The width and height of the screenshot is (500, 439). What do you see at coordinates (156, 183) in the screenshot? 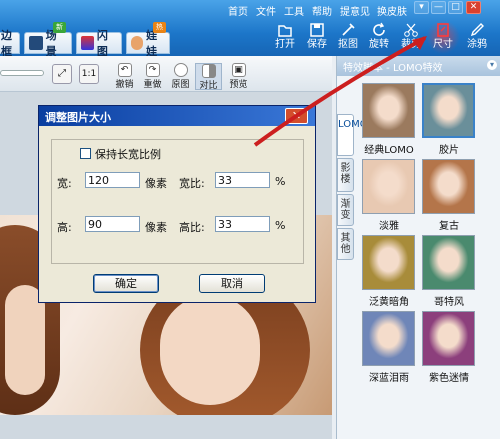
I see `width-unit: 像素` at bounding box center [156, 183].